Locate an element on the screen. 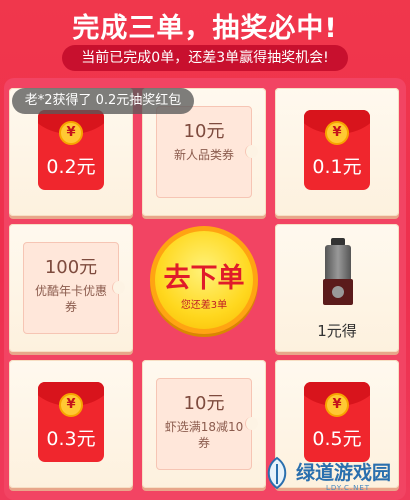 This screenshot has width=410, height=500. coupon-icon: 10元 新人品类券 is located at coordinates (207, 152).